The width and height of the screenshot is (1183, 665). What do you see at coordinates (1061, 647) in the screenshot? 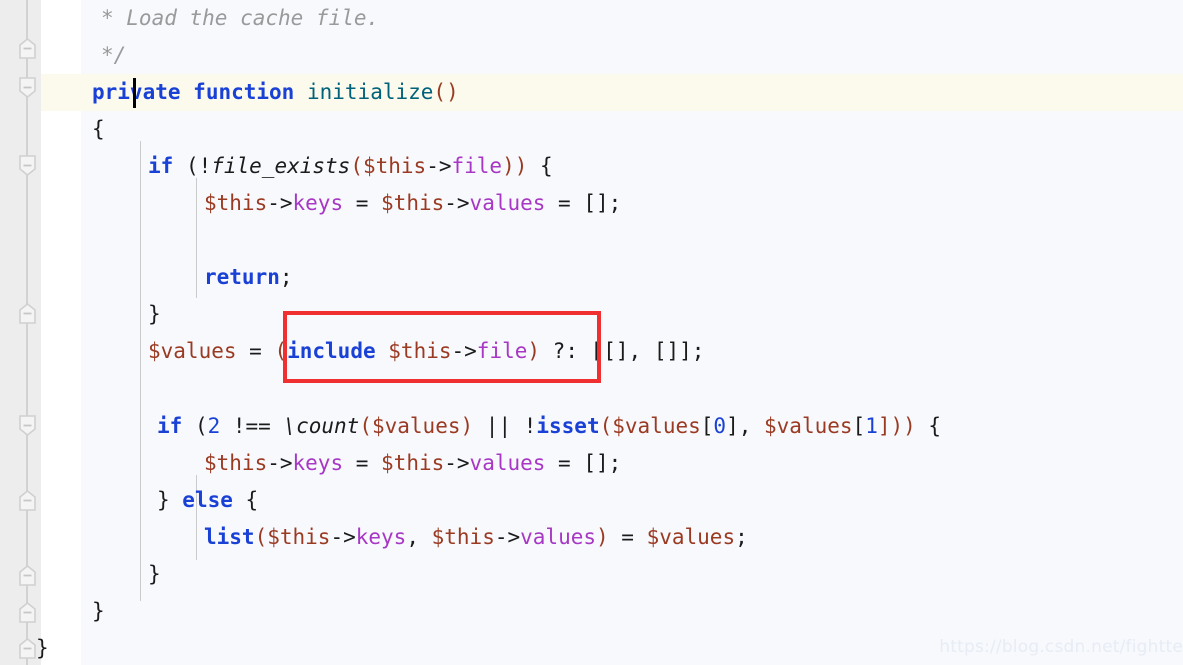
I see `watermark-text: https://blog.csdn.net/fightte` at bounding box center [1061, 647].